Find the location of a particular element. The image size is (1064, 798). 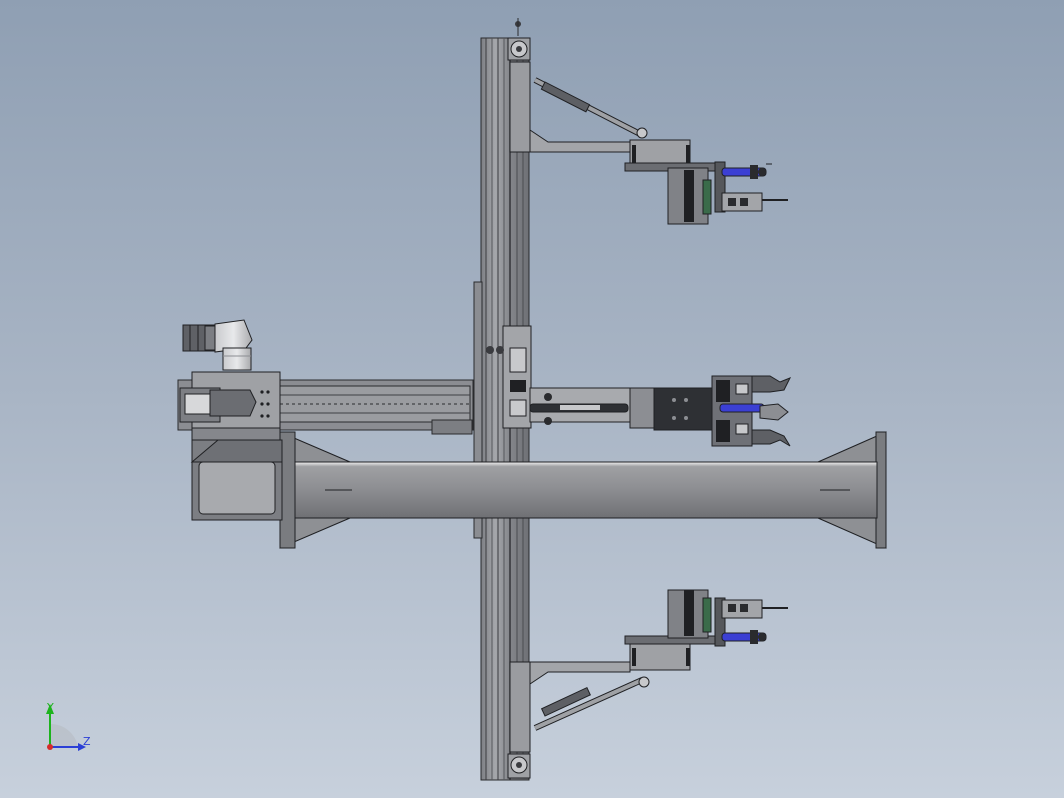

middle-gripper is located at coordinates (710, 411).